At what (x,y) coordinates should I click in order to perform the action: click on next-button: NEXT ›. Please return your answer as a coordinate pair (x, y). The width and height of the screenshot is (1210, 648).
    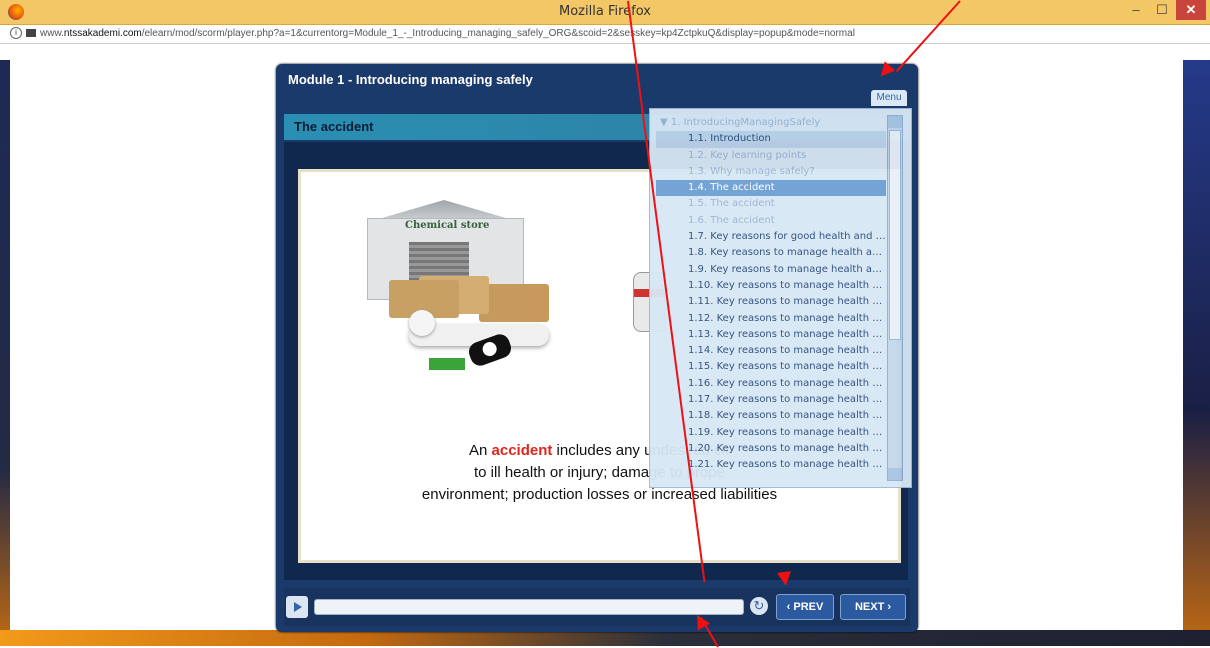
    Looking at the image, I should click on (873, 607).